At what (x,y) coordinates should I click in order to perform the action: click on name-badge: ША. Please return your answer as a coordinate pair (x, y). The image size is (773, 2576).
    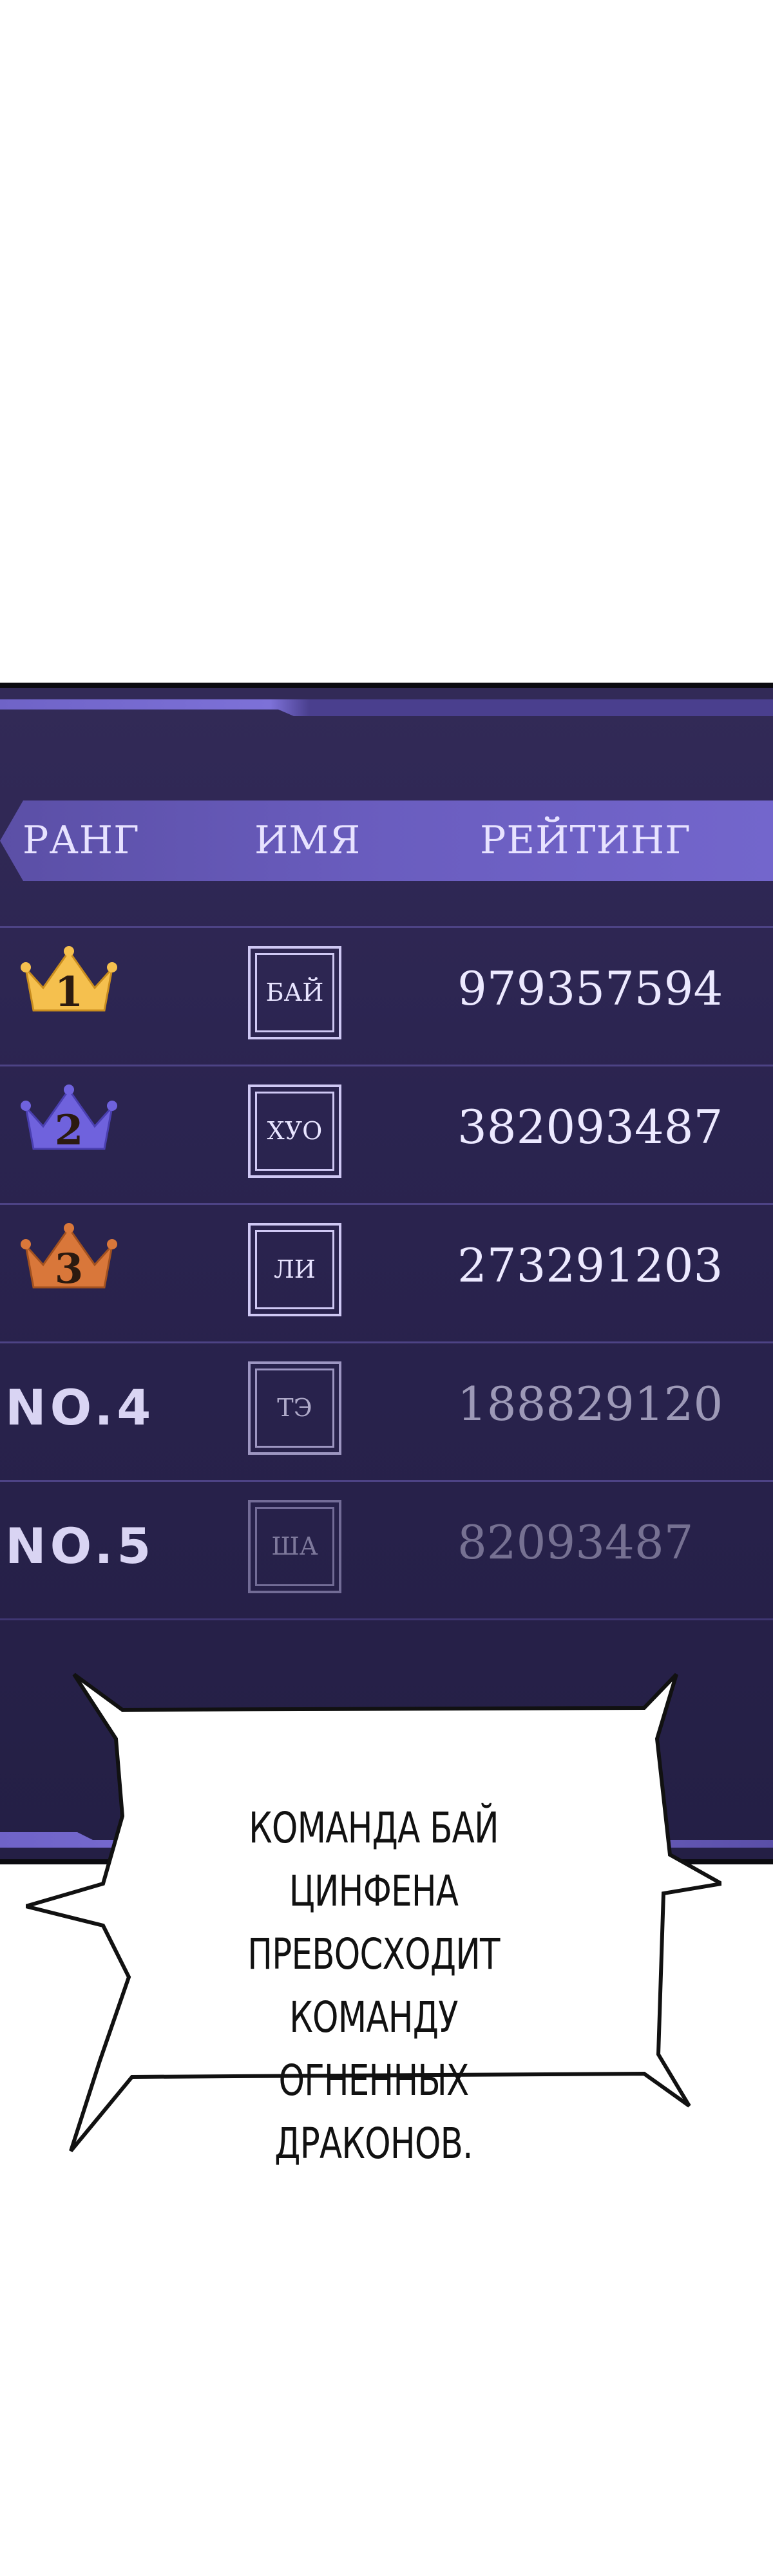
    Looking at the image, I should click on (294, 1546).